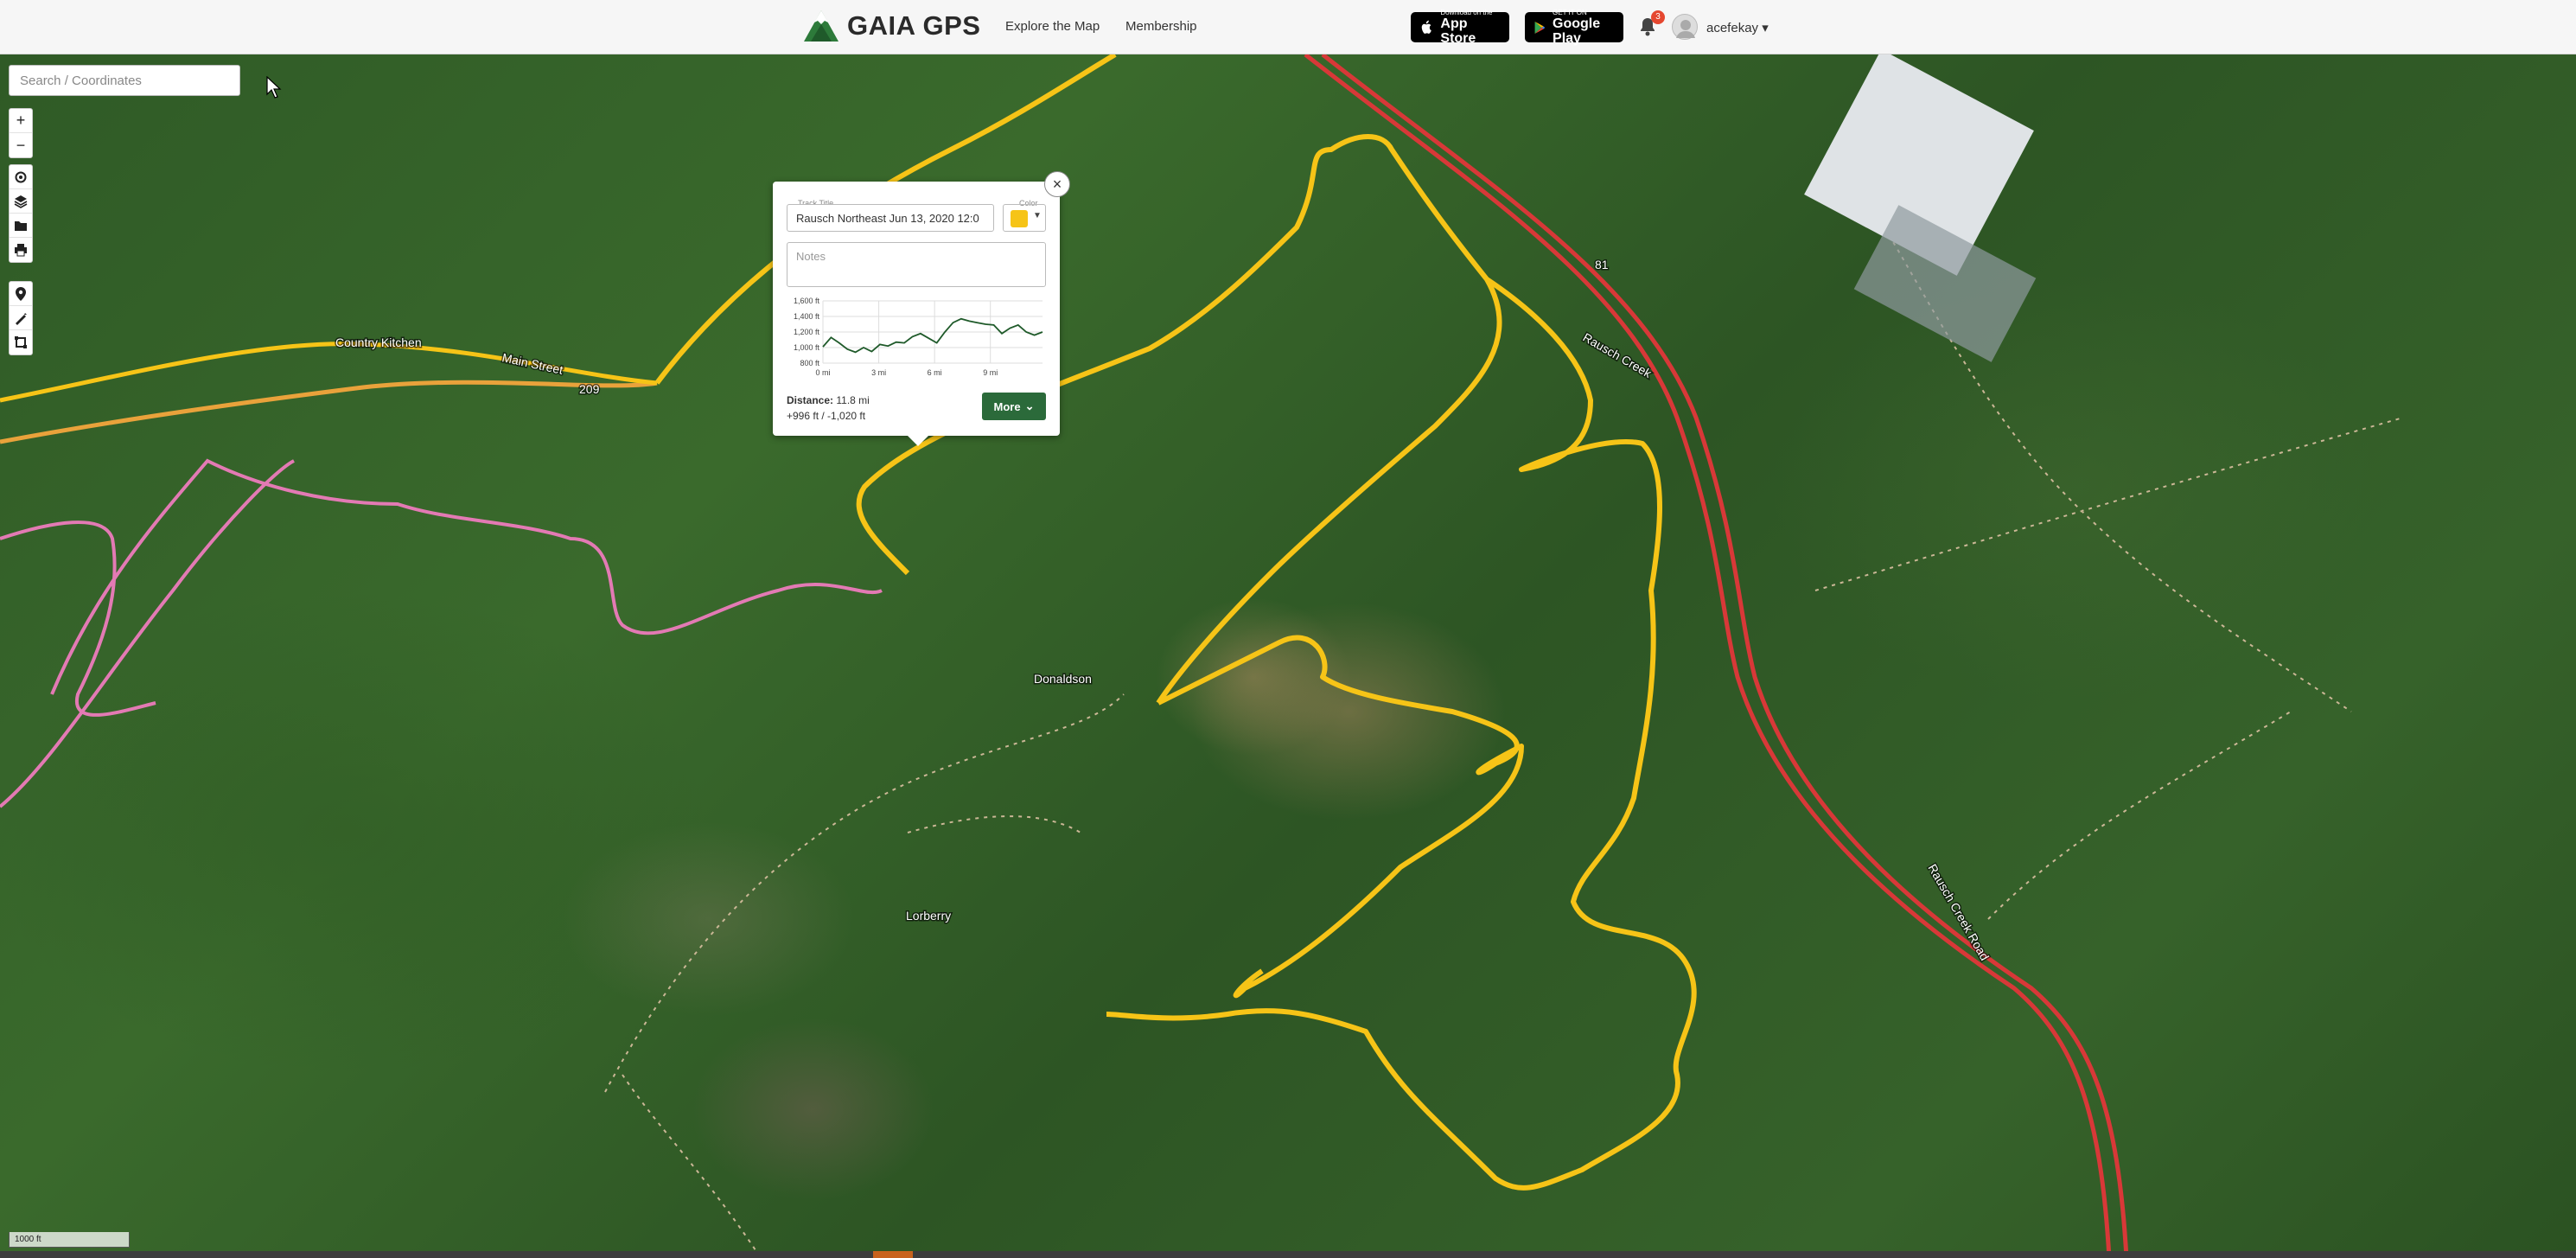  I want to click on pink-track, so click(441, 633).